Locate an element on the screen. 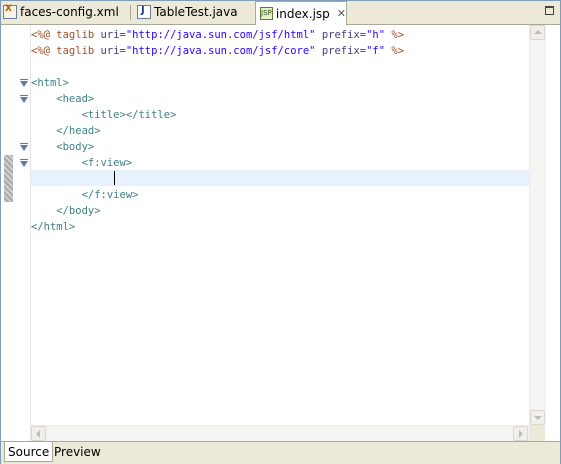 The height and width of the screenshot is (464, 561). code-token: "f" is located at coordinates (376, 51).